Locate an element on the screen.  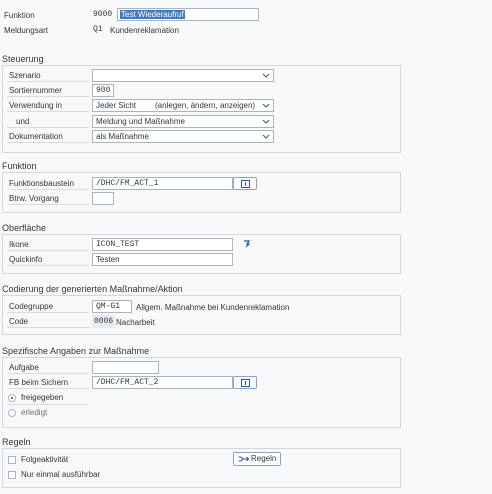
spezifisch-title: Spezifische Angaben zur Maßnahme is located at coordinates (76, 351).